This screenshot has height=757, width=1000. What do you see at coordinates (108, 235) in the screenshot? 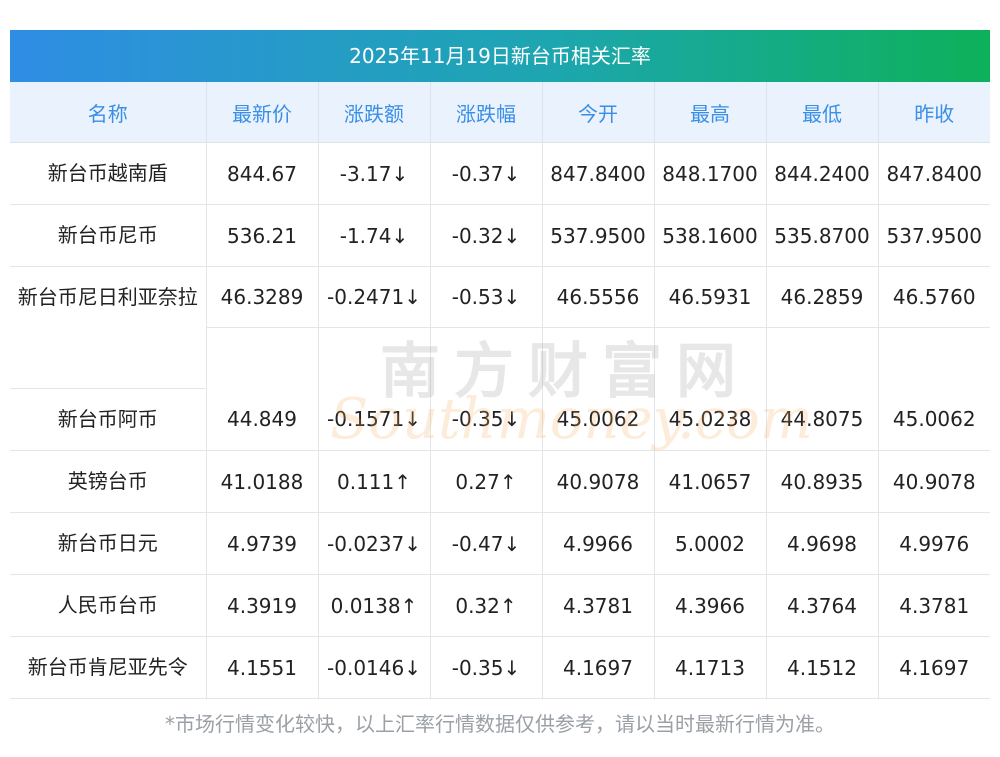
I see `cell-name: 新台币尼币` at bounding box center [108, 235].